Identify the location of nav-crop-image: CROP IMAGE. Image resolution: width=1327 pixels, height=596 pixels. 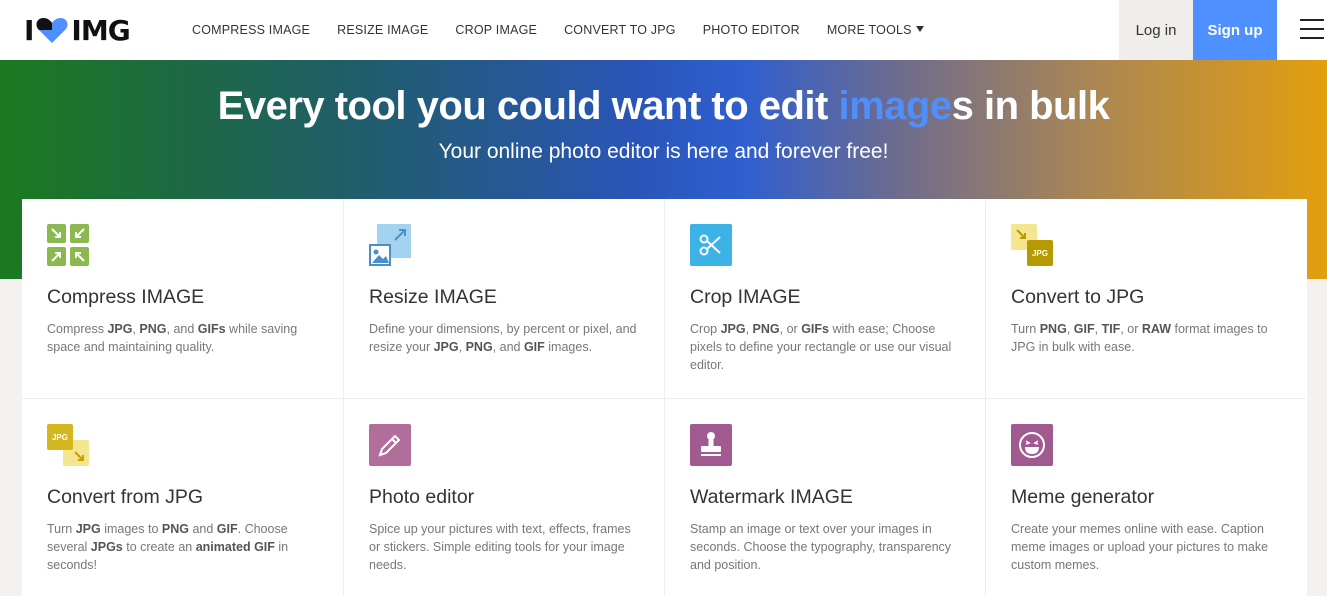
(496, 30).